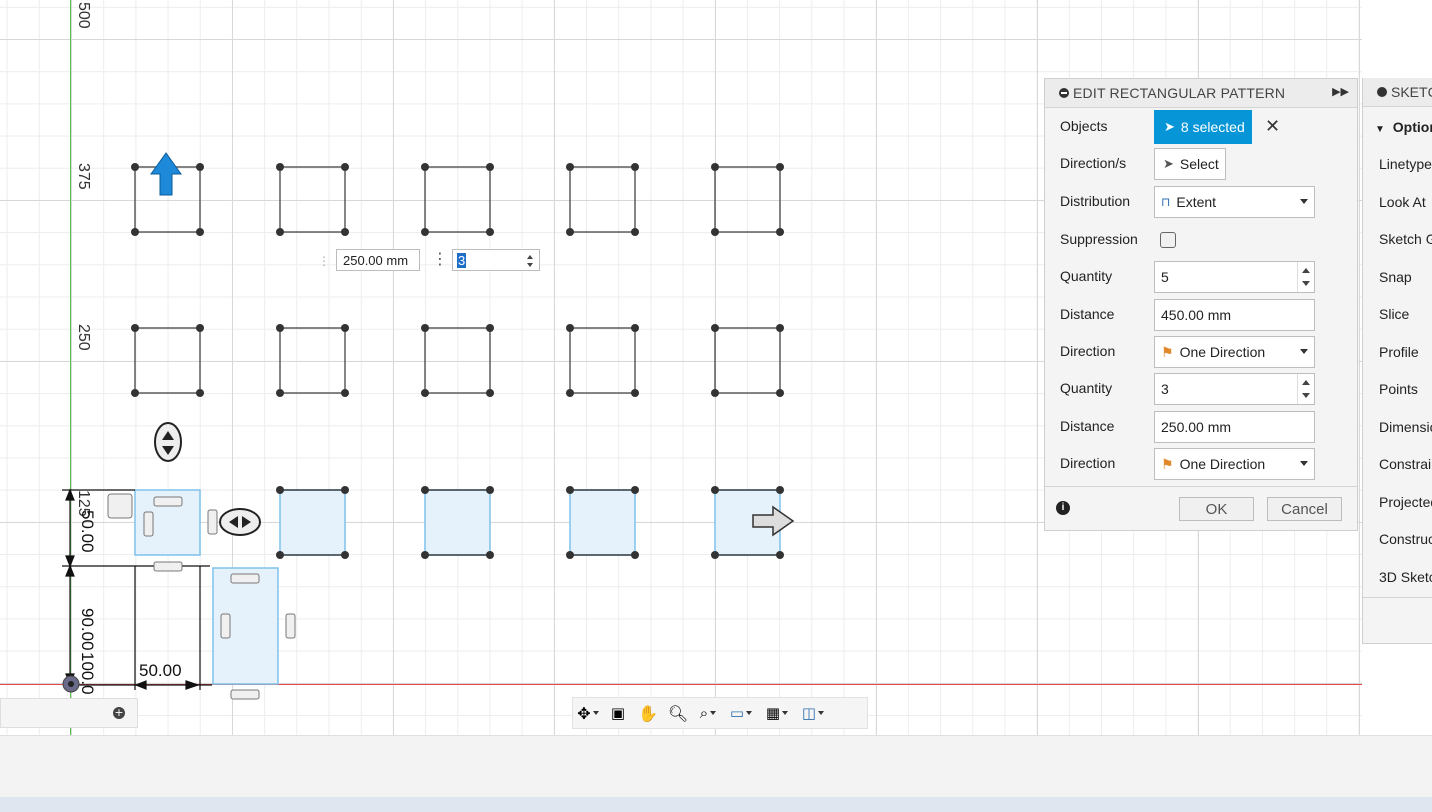 The width and height of the screenshot is (1432, 812). I want to click on quantity-1-input: 5, so click(1234, 277).